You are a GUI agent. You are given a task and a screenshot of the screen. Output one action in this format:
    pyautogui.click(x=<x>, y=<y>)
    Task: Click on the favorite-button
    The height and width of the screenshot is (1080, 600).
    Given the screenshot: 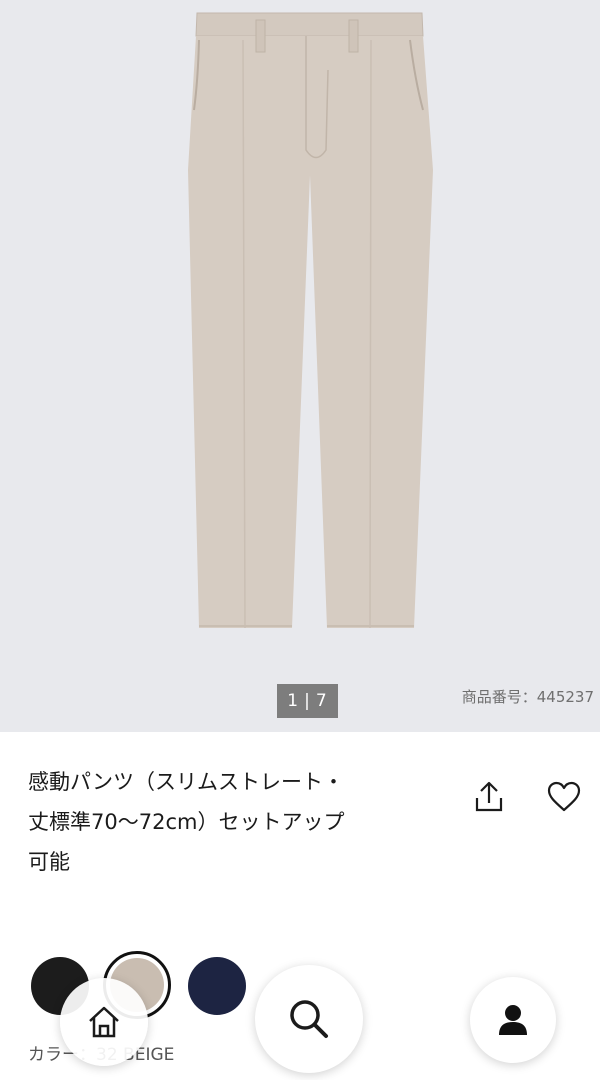 What is the action you would take?
    pyautogui.click(x=564, y=797)
    